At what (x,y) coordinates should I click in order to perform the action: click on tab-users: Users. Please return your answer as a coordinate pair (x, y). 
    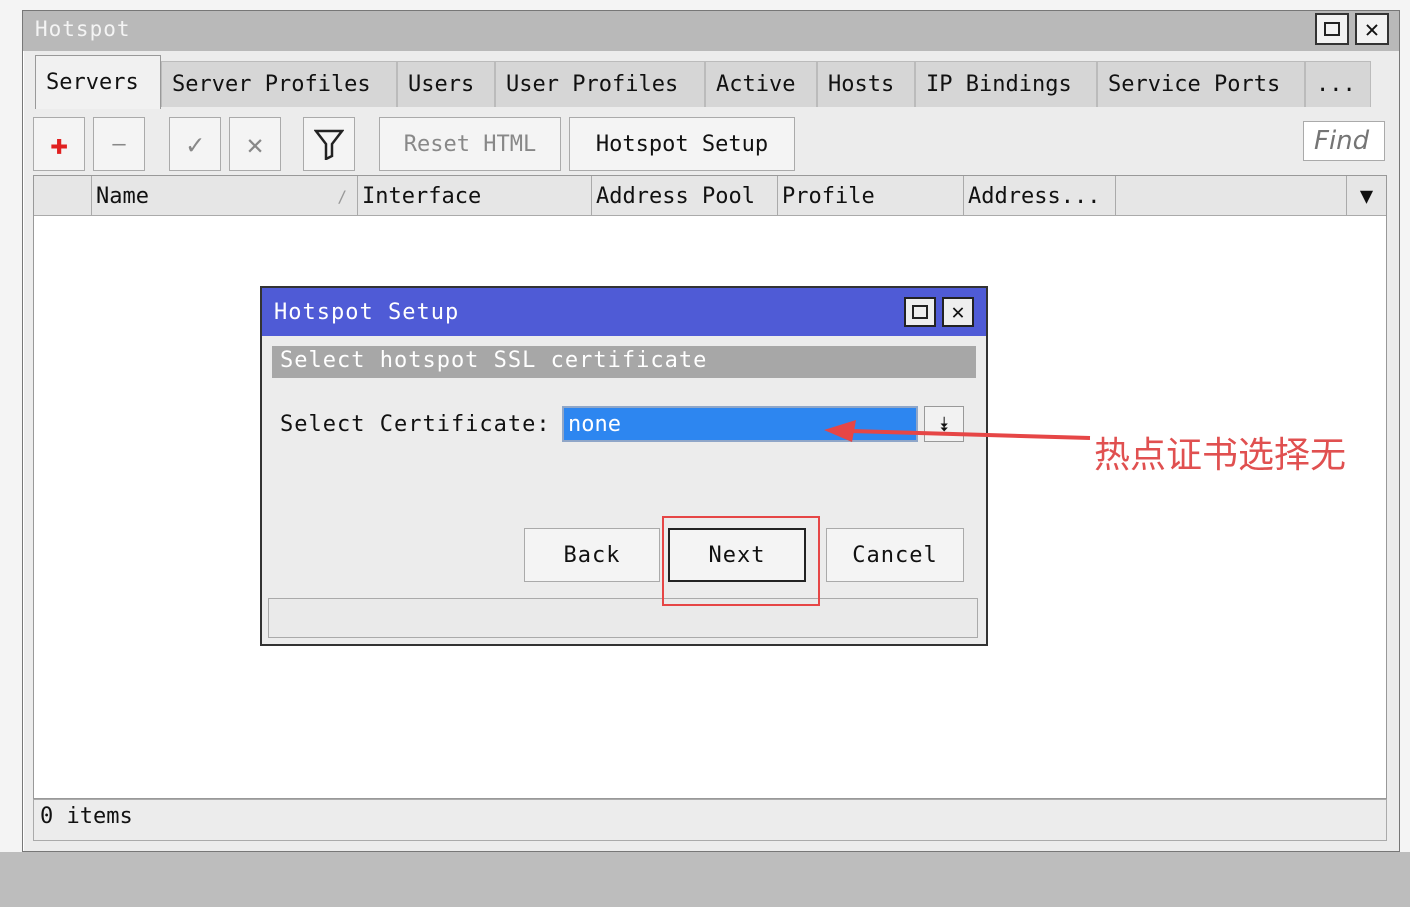
    Looking at the image, I should click on (446, 84).